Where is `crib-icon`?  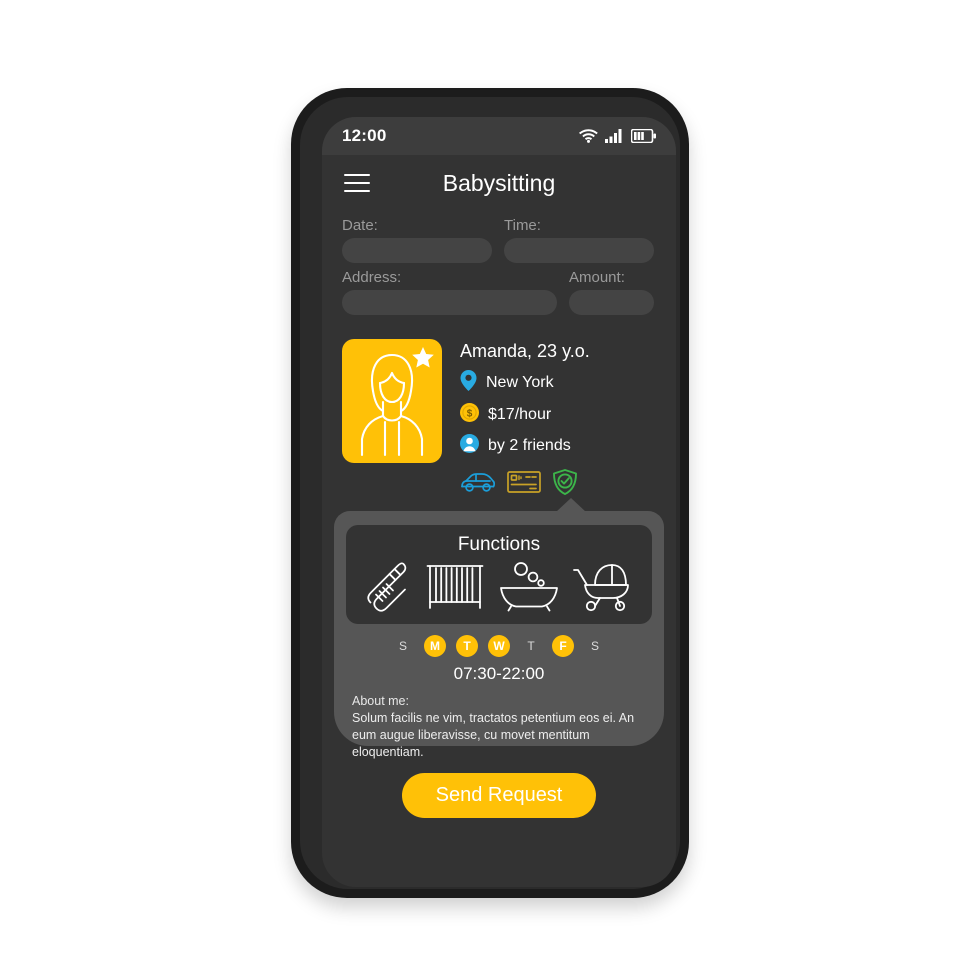 crib-icon is located at coordinates (455, 587).